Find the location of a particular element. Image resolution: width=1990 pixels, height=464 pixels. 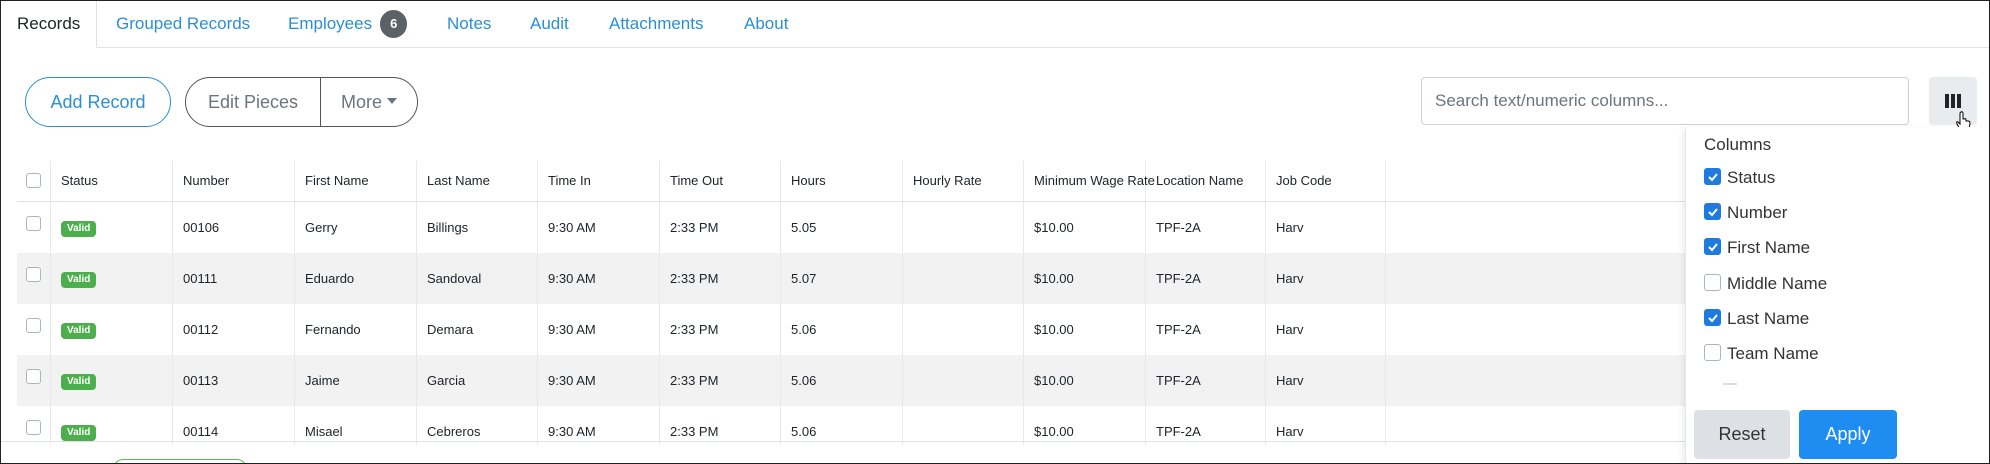

more-dropdown-button: More is located at coordinates (369, 102).